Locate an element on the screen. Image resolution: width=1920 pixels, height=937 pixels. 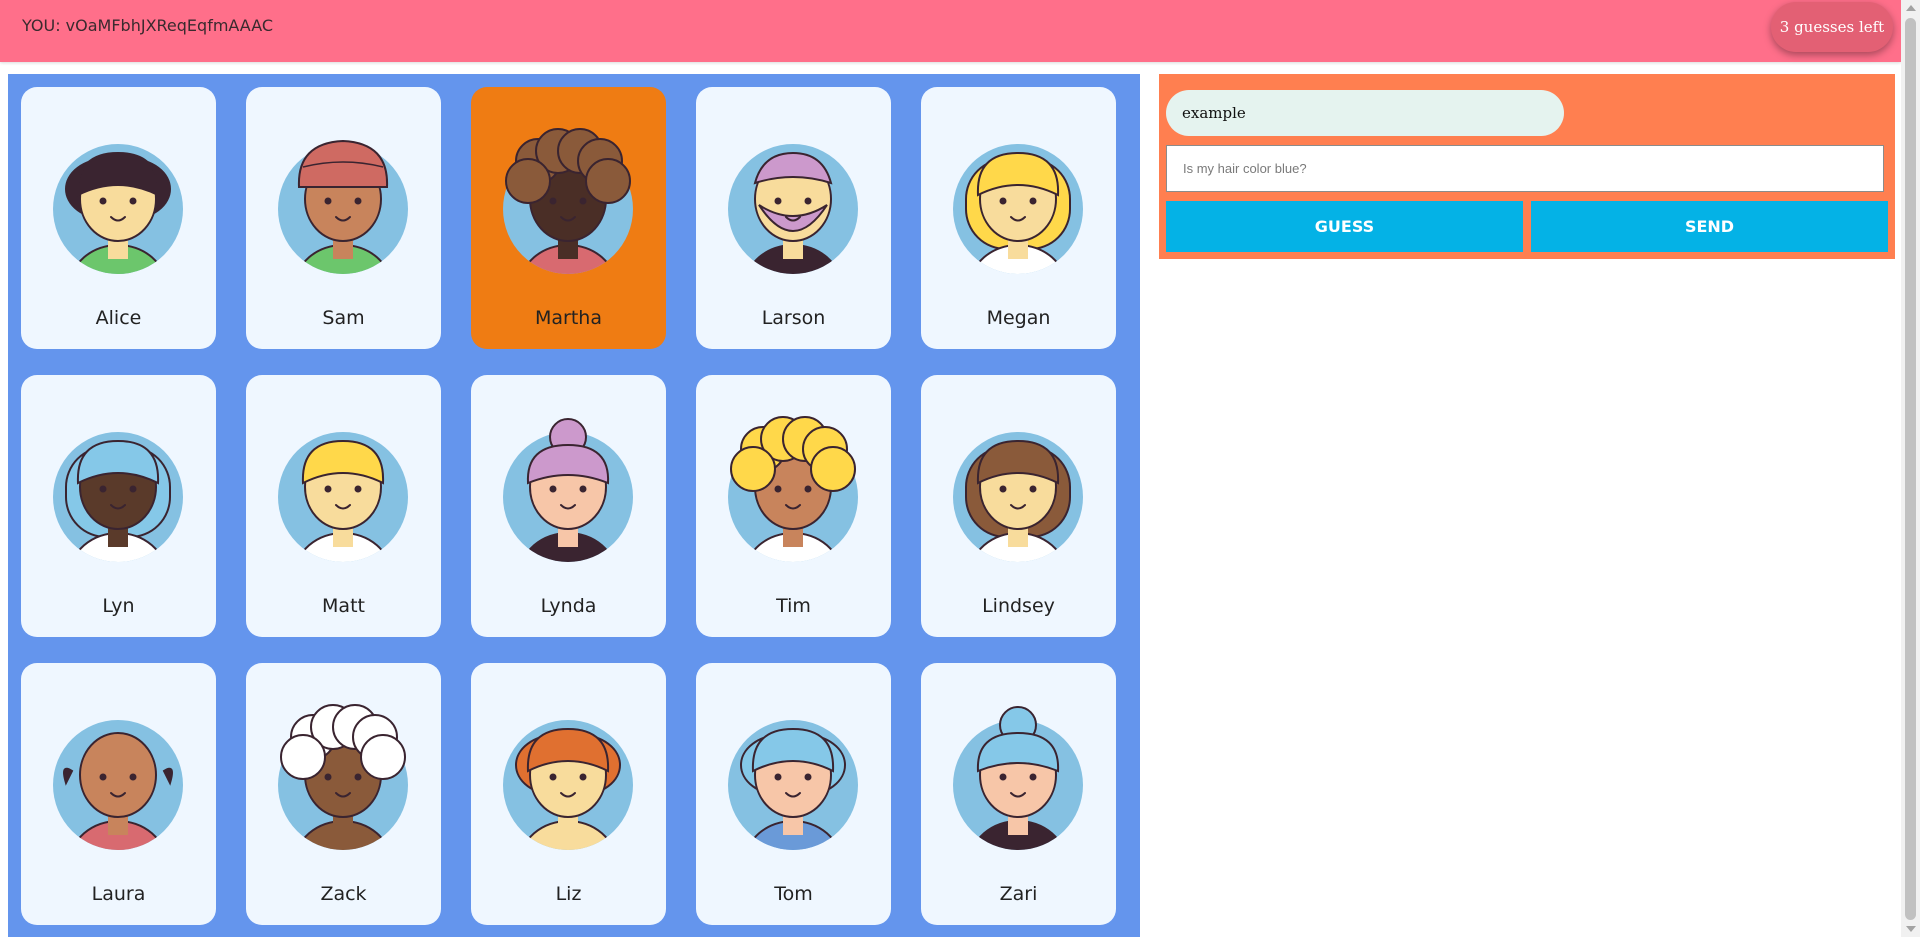
character-name: Zari is located at coordinates (1018, 894).